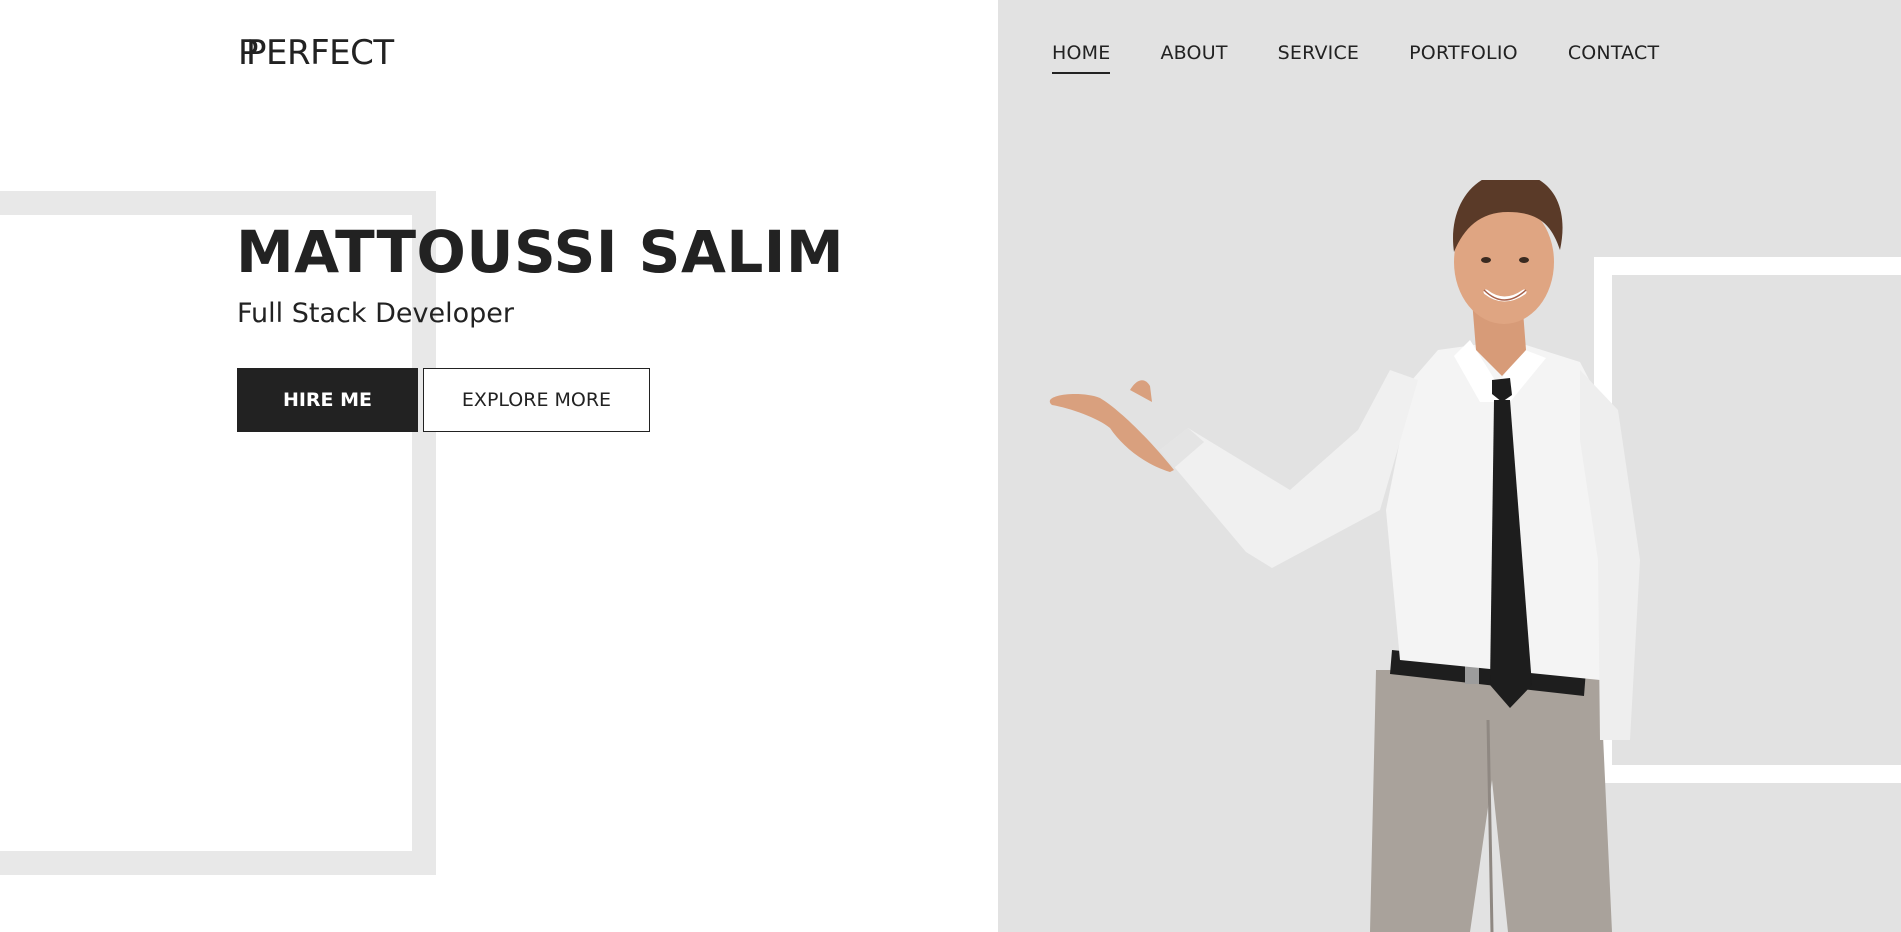 The height and width of the screenshot is (932, 1901). What do you see at coordinates (1463, 58) in the screenshot?
I see `nav-item-portfolio: PORTFOLIO` at bounding box center [1463, 58].